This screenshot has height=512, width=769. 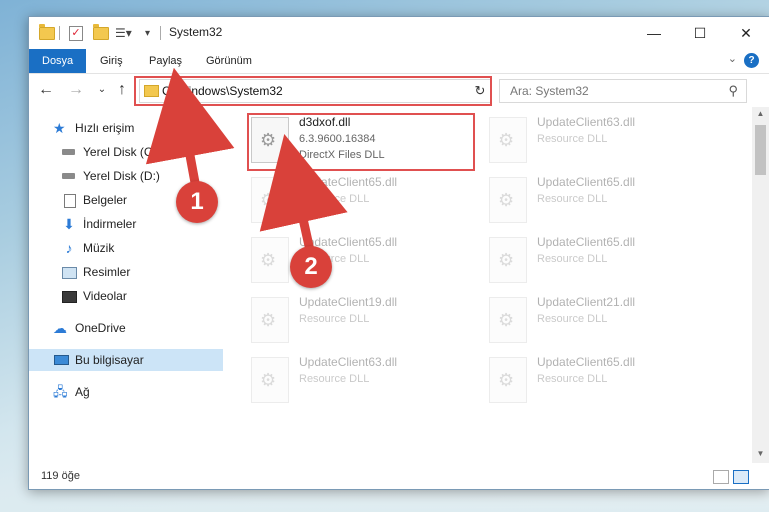 What do you see at coordinates (760, 455) in the screenshot?
I see `scroll-down-icon: ▼` at bounding box center [760, 455].